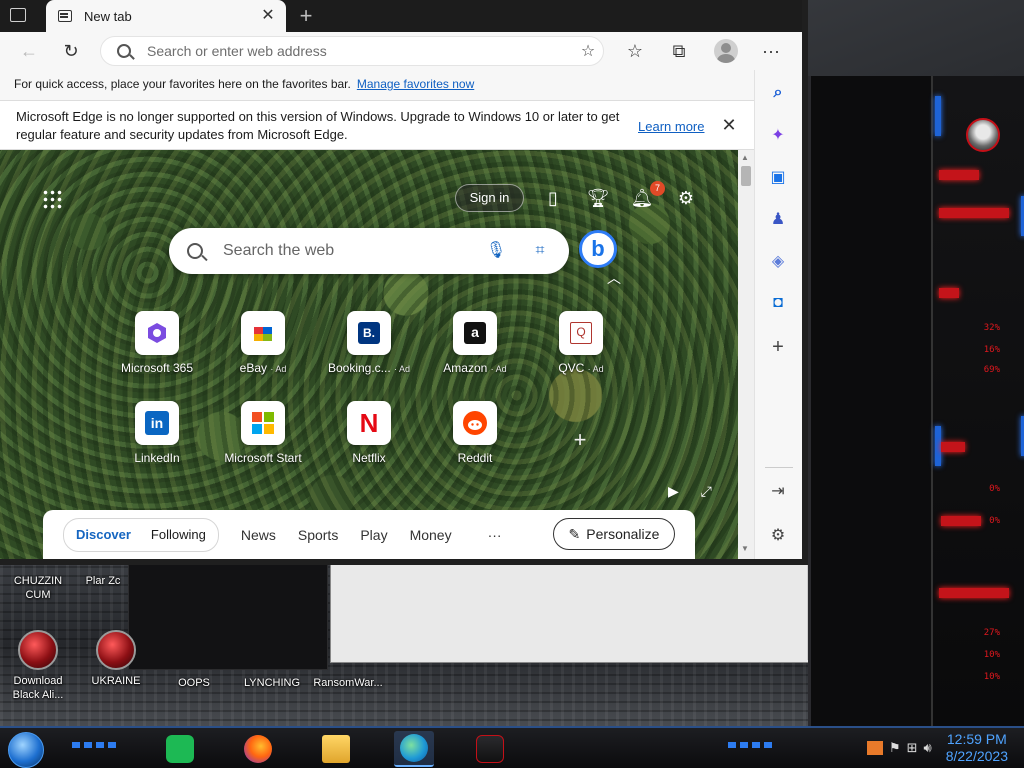 The image size is (1024, 768). Describe the element at coordinates (750, 745) in the screenshot. I see `taskbar-decoration` at that location.